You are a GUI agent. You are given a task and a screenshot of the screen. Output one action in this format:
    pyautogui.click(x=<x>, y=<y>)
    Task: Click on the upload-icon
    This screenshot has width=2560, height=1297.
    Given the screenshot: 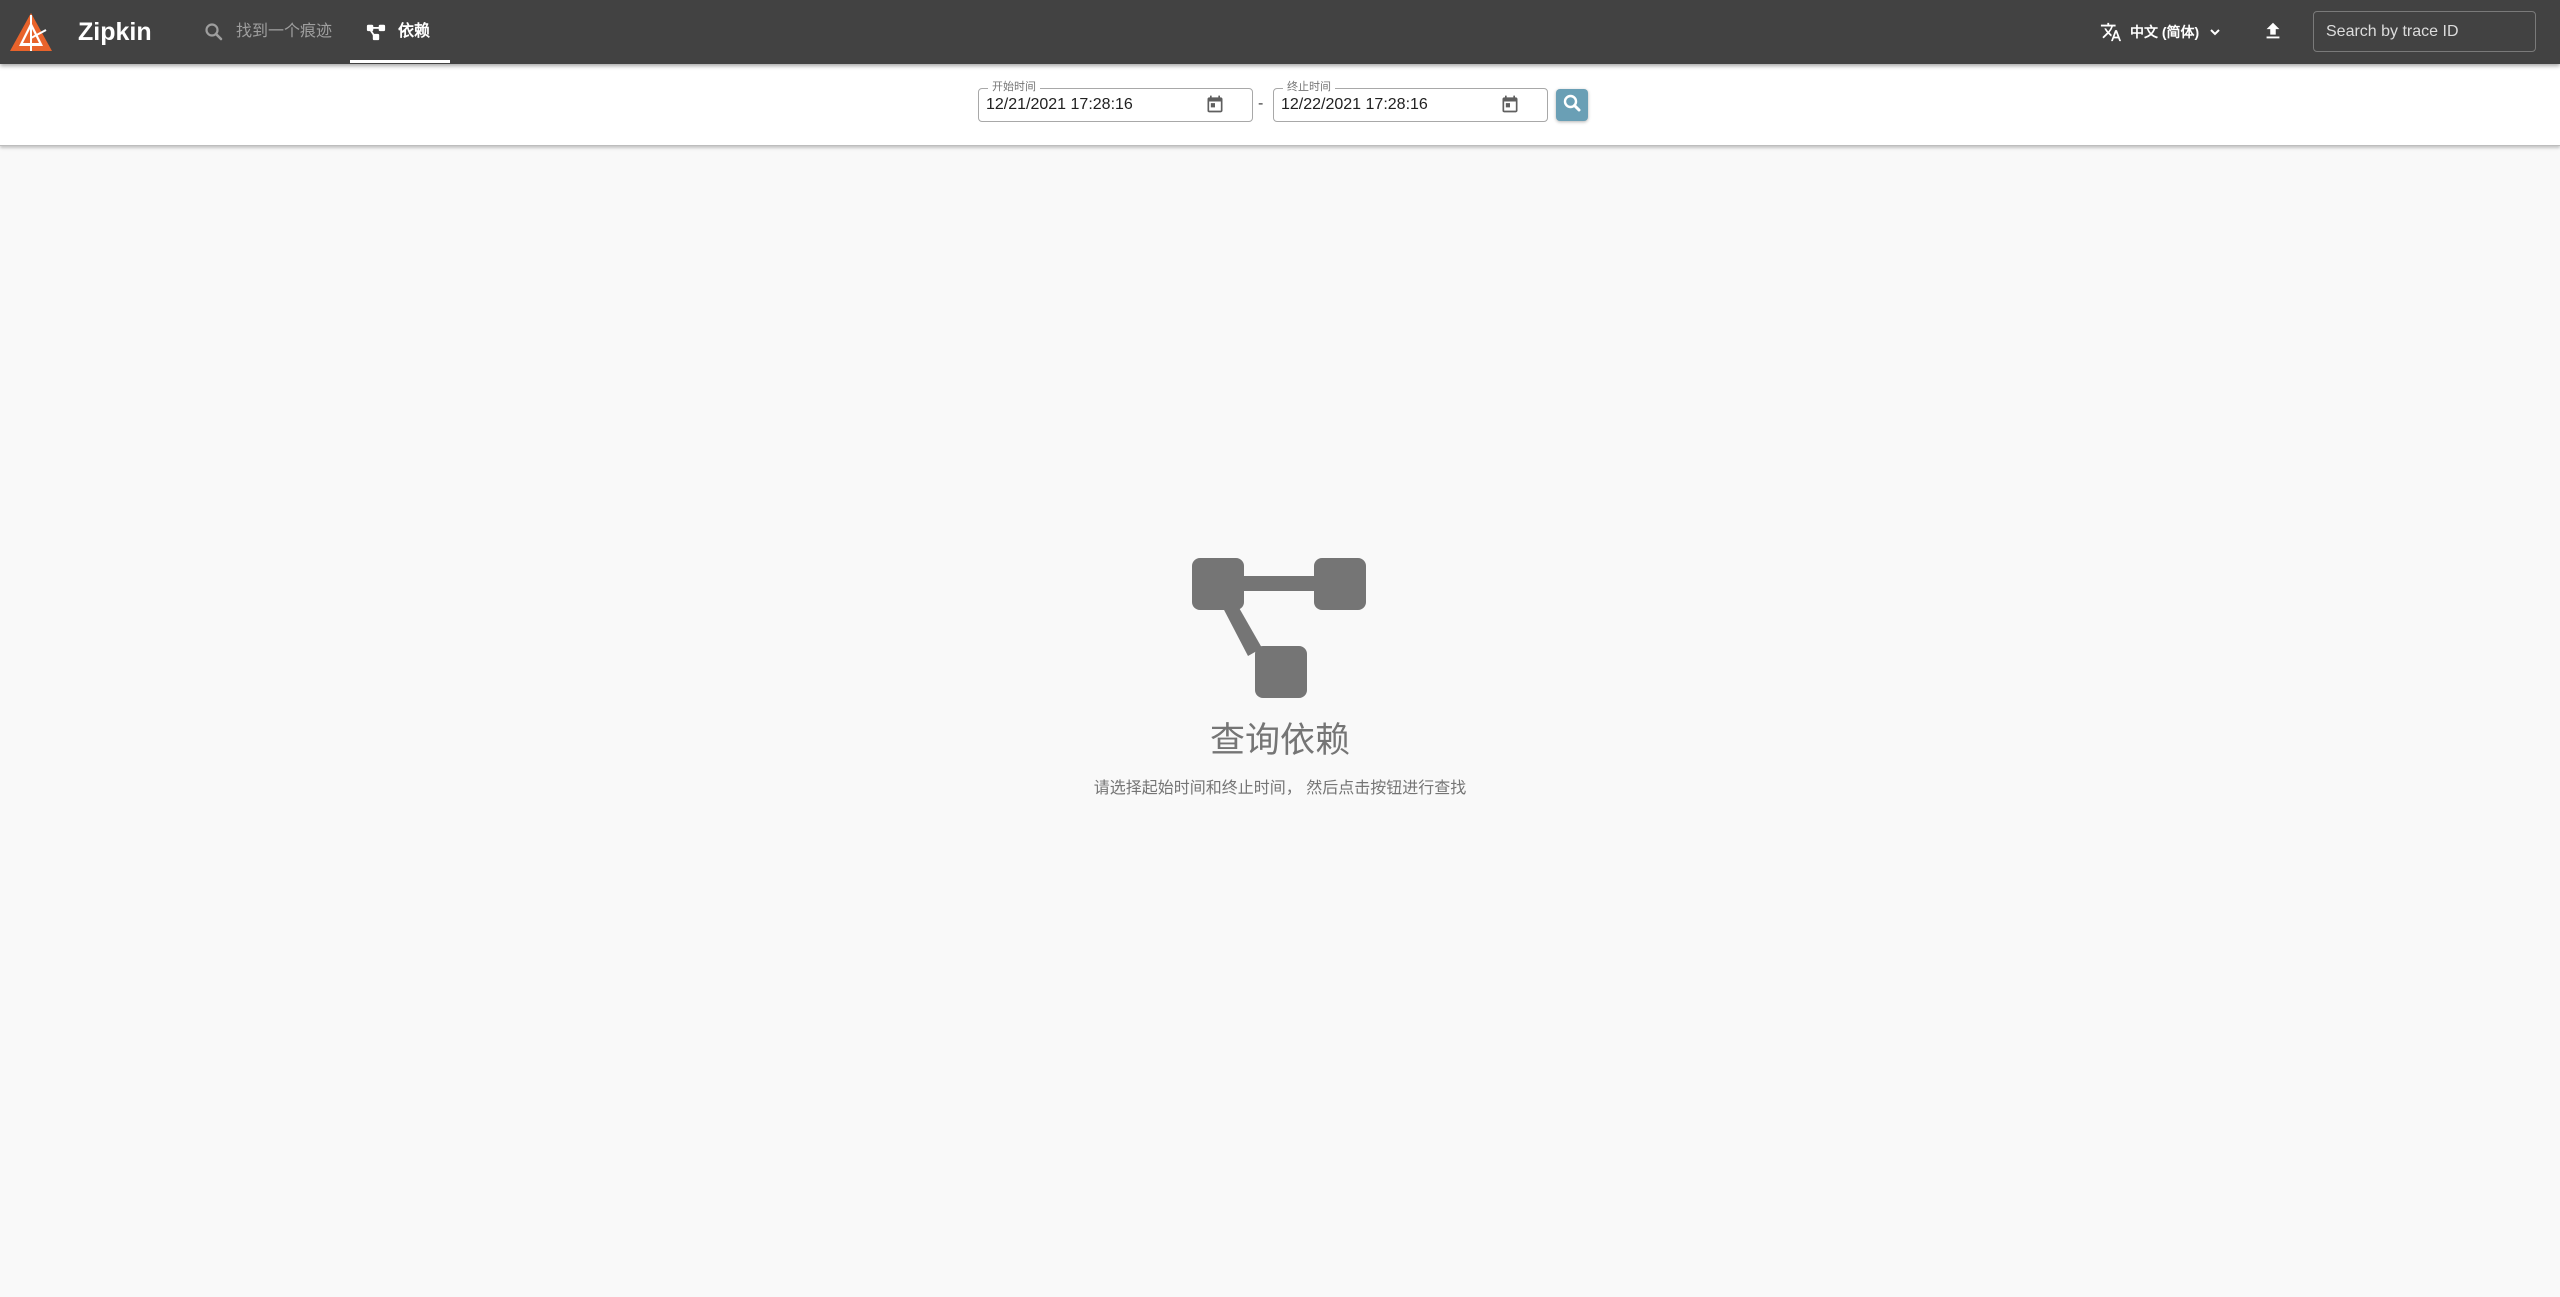 What is the action you would take?
    pyautogui.click(x=2273, y=33)
    